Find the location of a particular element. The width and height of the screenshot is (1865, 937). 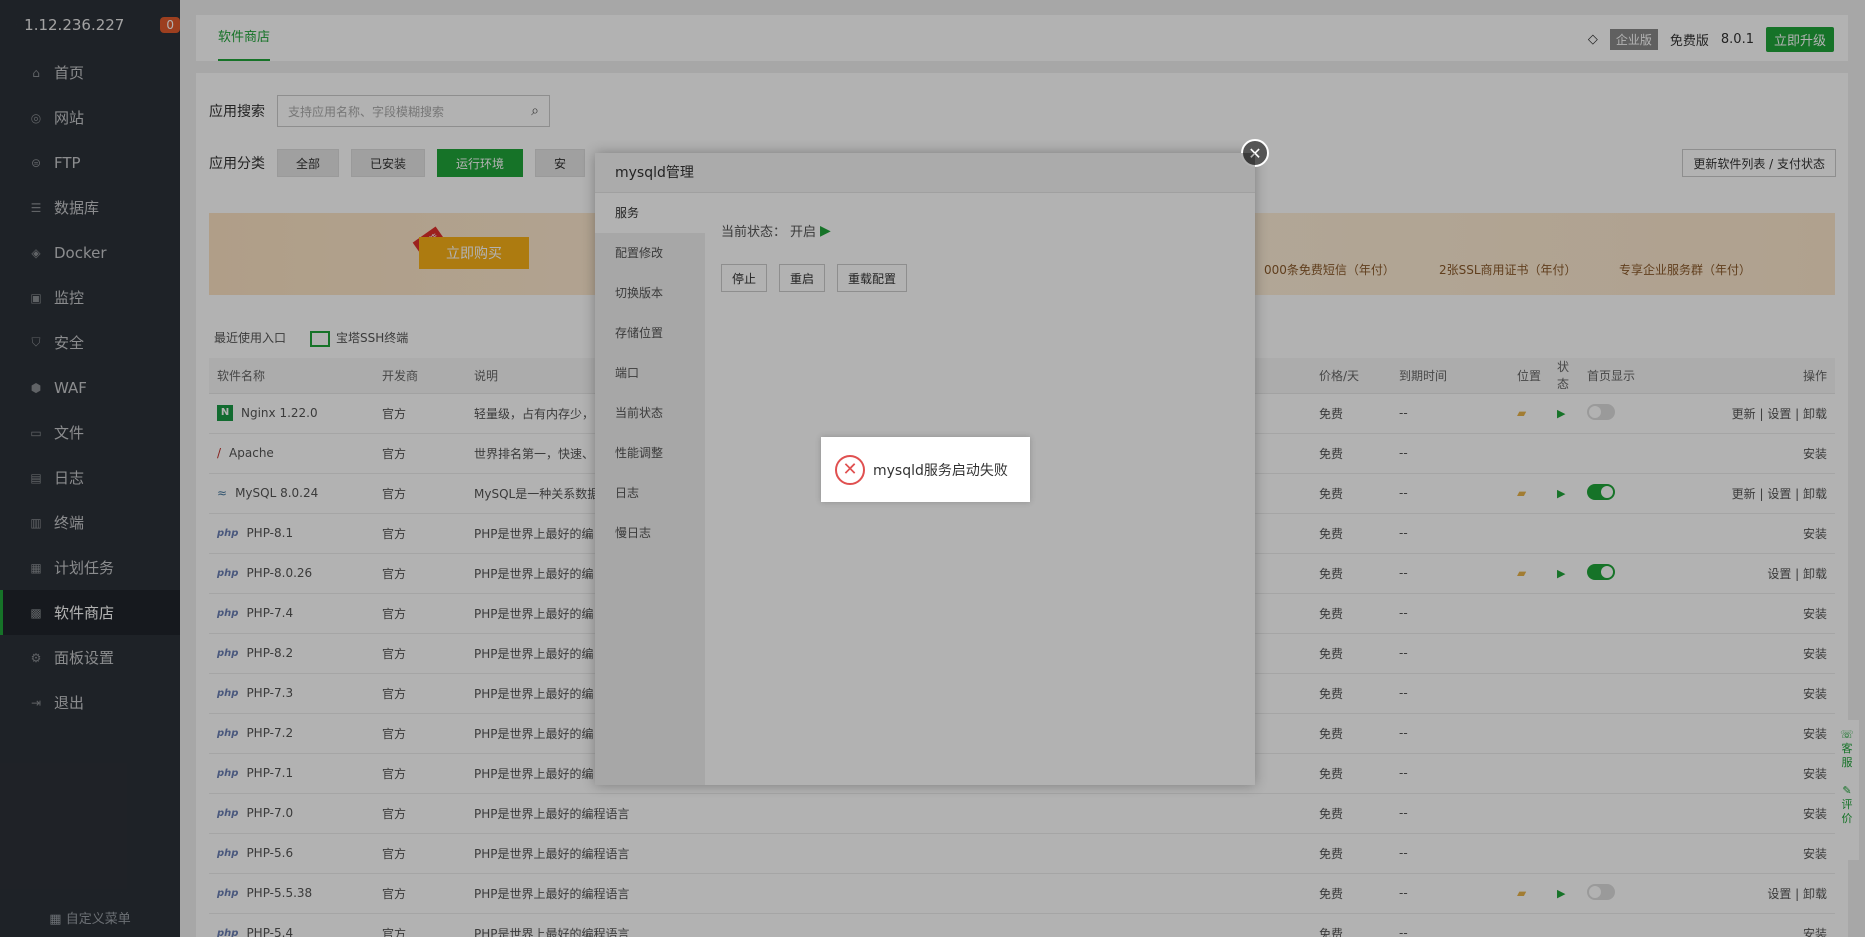

error-icon: ✕ is located at coordinates (850, 469).